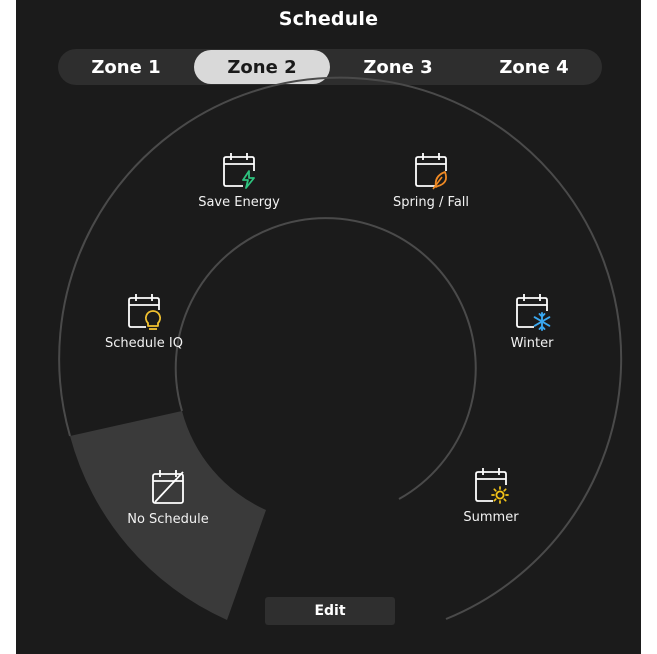  Describe the element at coordinates (491, 517) in the screenshot. I see `preset-label: Summer` at that location.